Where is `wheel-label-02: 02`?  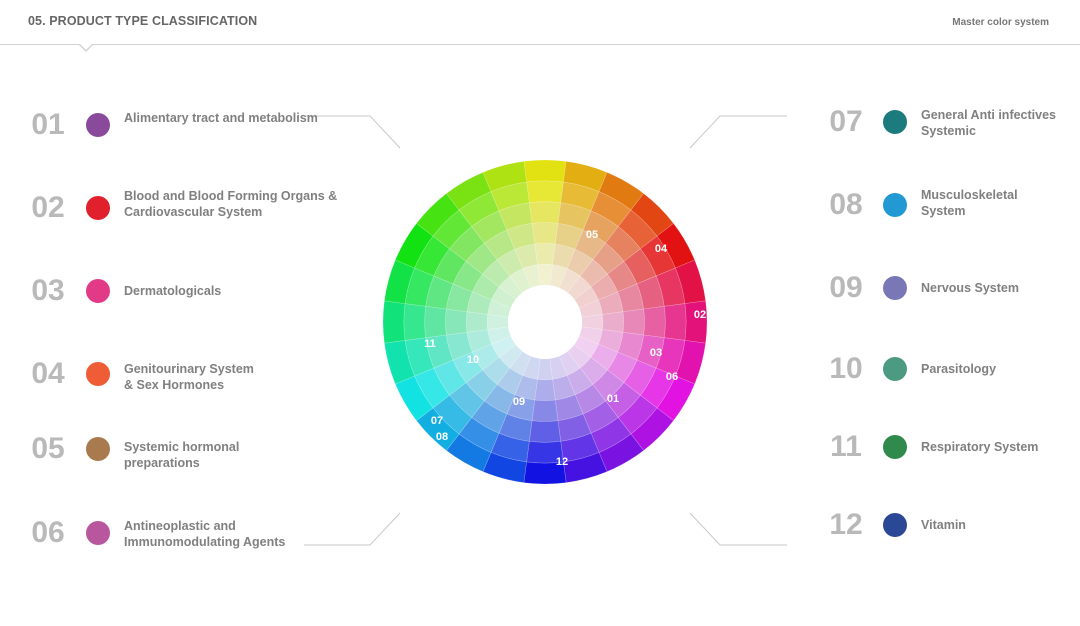
wheel-label-02: 02 is located at coordinates (700, 315).